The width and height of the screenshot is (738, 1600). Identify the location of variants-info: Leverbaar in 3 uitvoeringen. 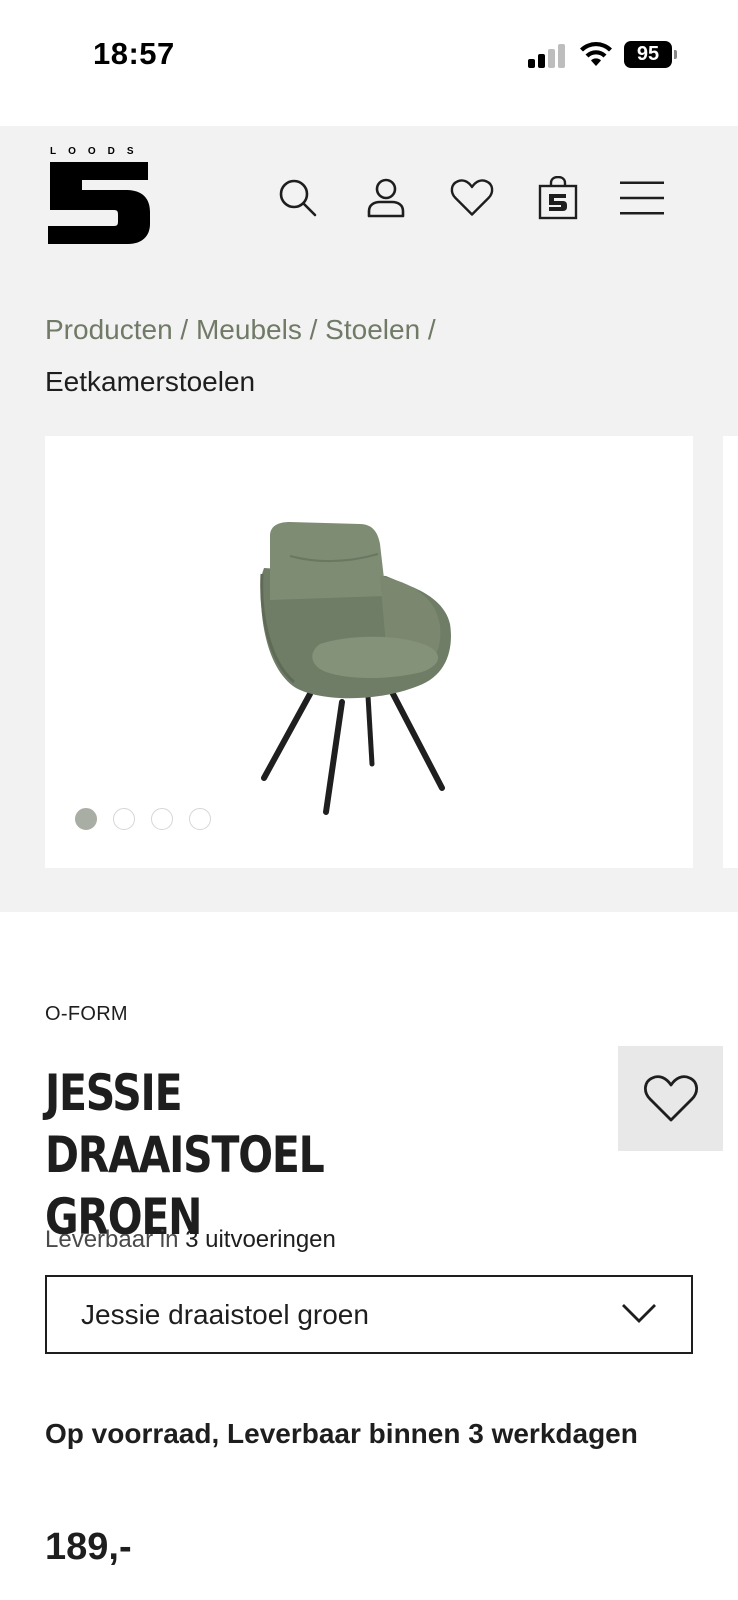
(190, 1240).